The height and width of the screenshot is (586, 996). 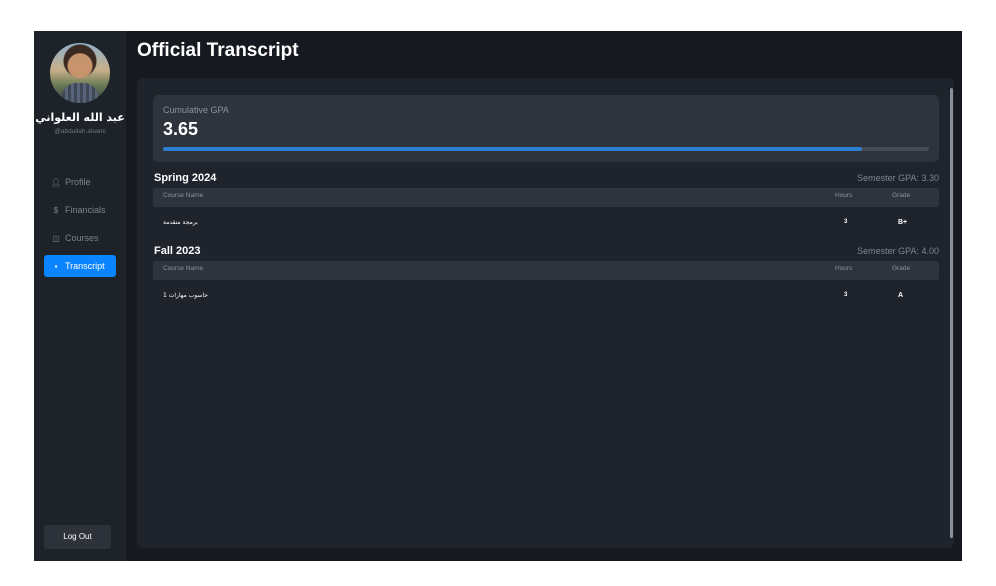 What do you see at coordinates (56, 210) in the screenshot?
I see `dollar-icon: $` at bounding box center [56, 210].